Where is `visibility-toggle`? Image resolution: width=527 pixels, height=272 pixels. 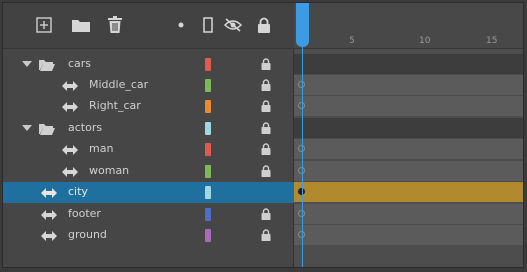
visibility-toggle is located at coordinates (233, 25).